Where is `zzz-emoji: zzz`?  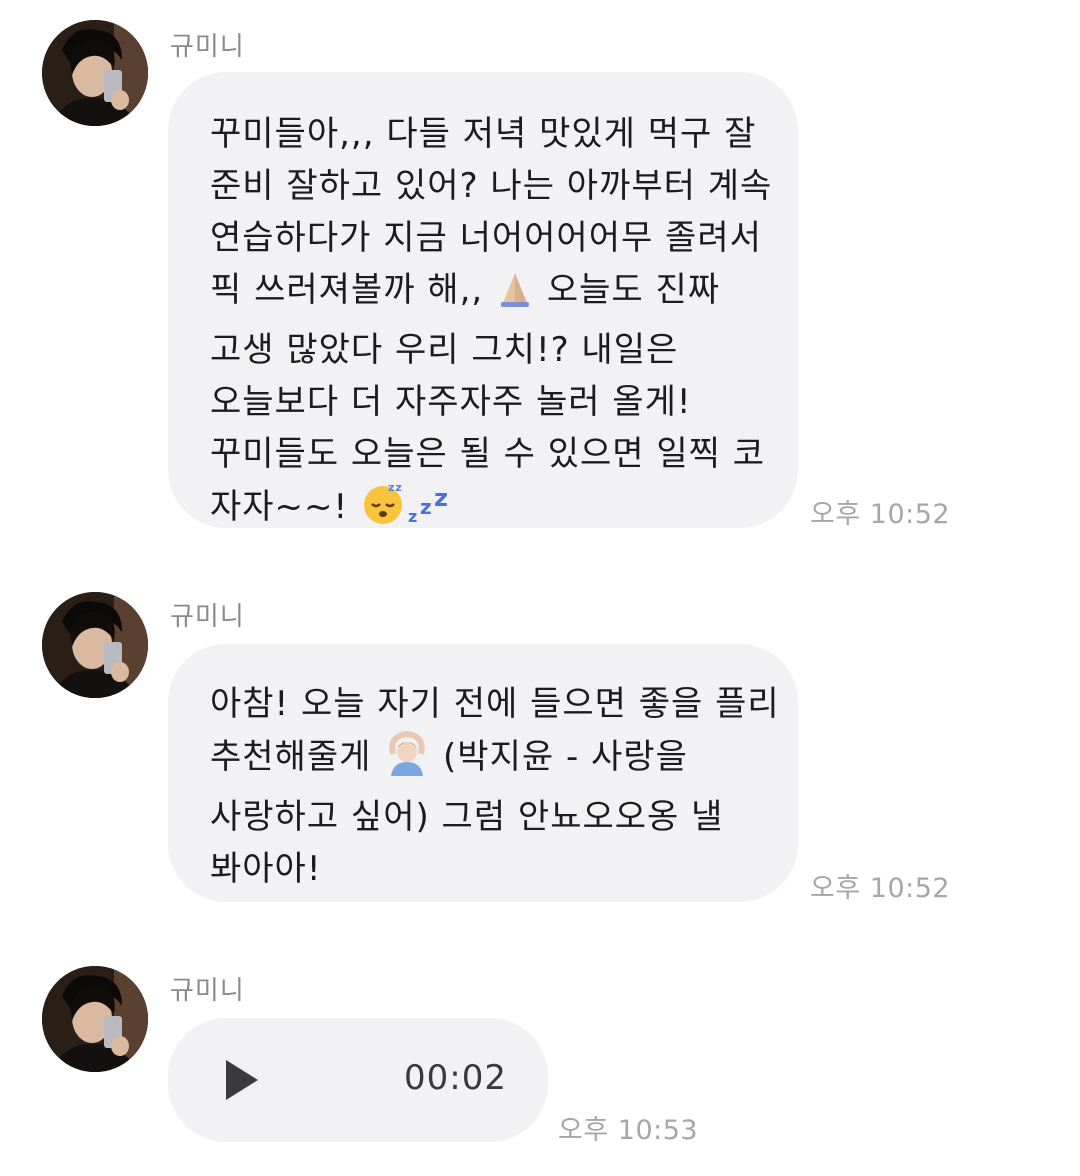 zzz-emoji: zzz is located at coordinates (430, 512).